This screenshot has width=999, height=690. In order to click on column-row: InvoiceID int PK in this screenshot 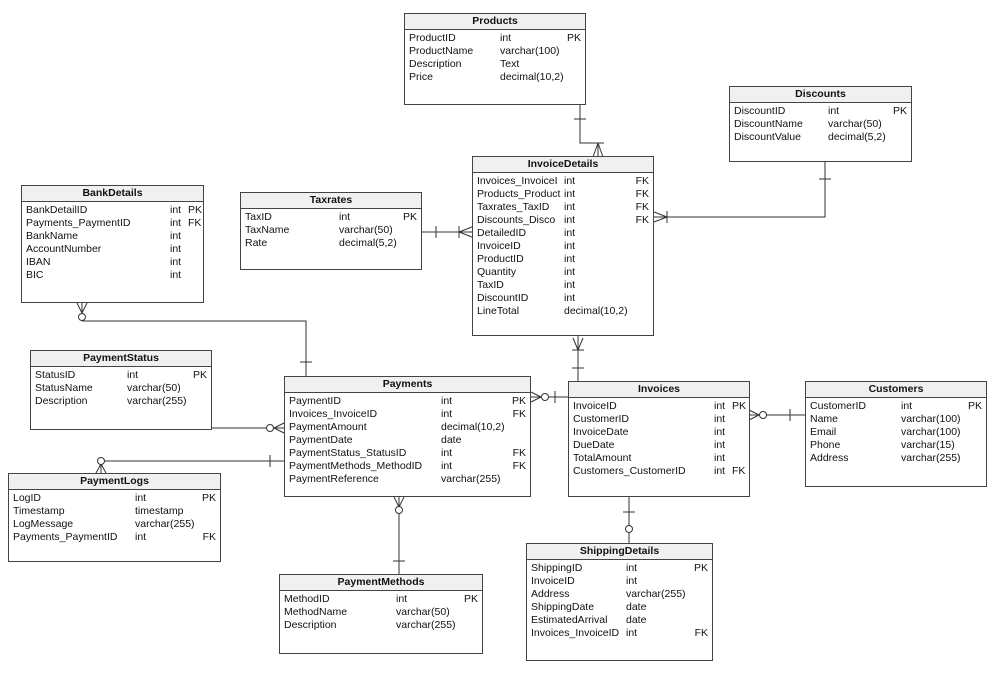, I will do `click(659, 406)`.